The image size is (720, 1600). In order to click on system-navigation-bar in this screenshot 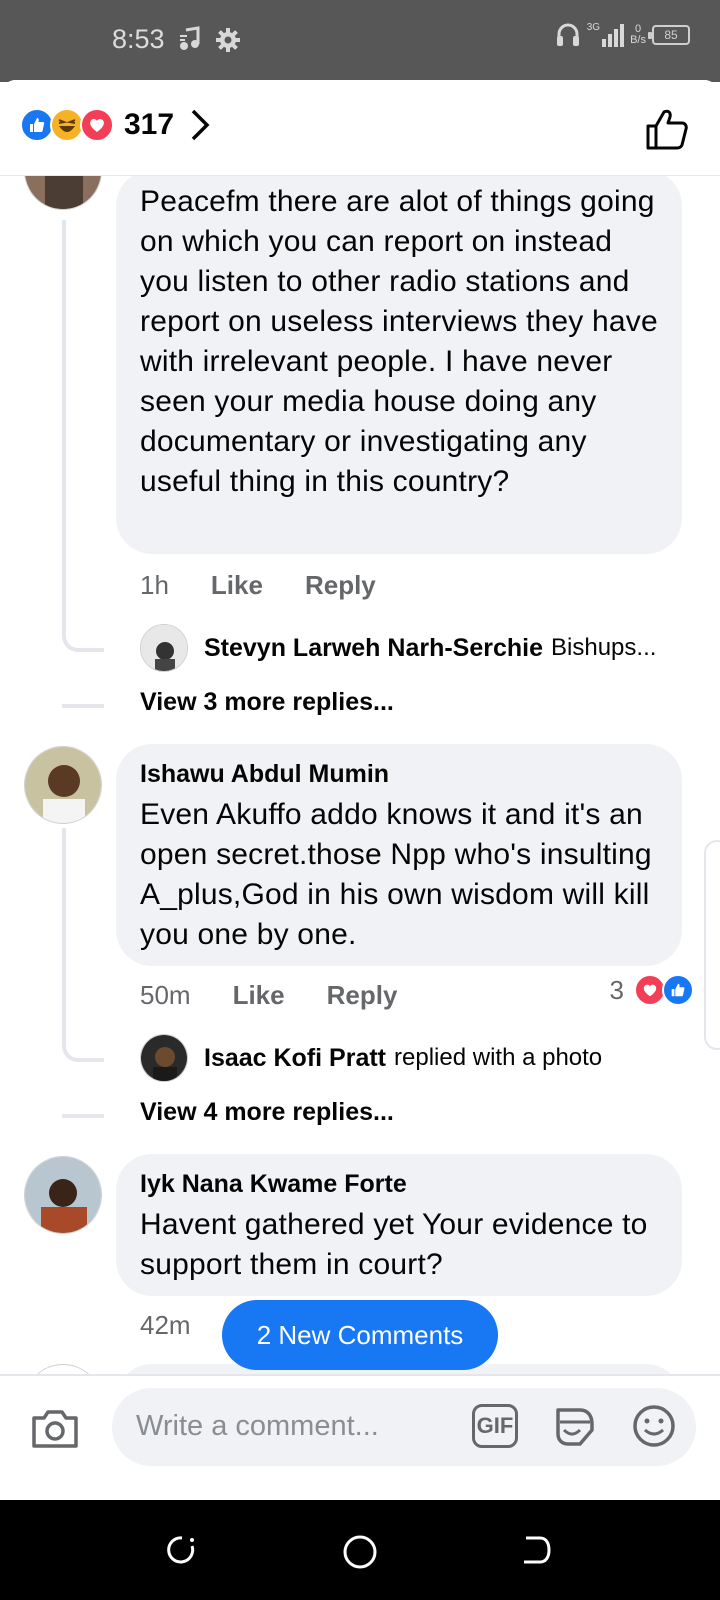, I will do `click(360, 1550)`.